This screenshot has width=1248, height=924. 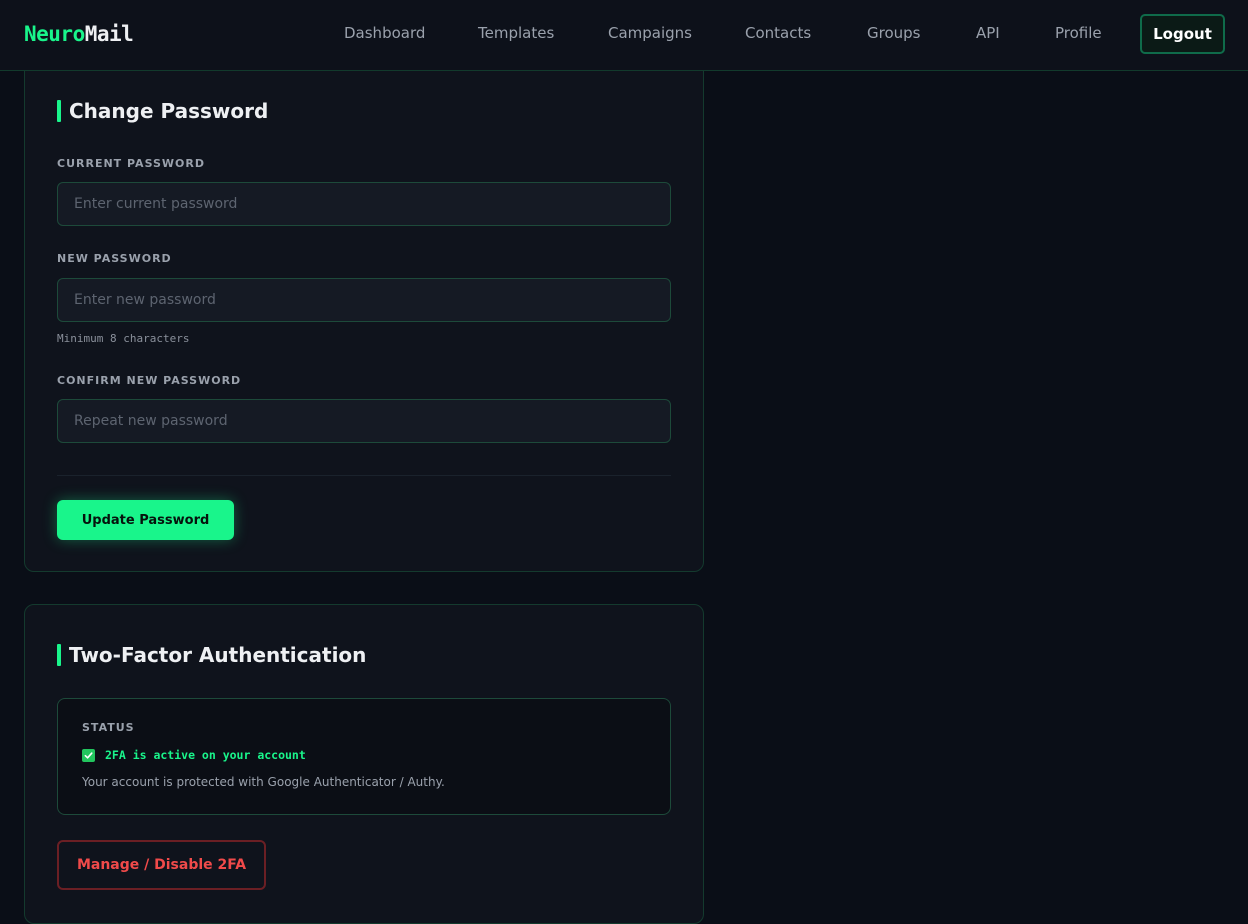 I want to click on nav-link-templates: Templates, so click(x=516, y=33).